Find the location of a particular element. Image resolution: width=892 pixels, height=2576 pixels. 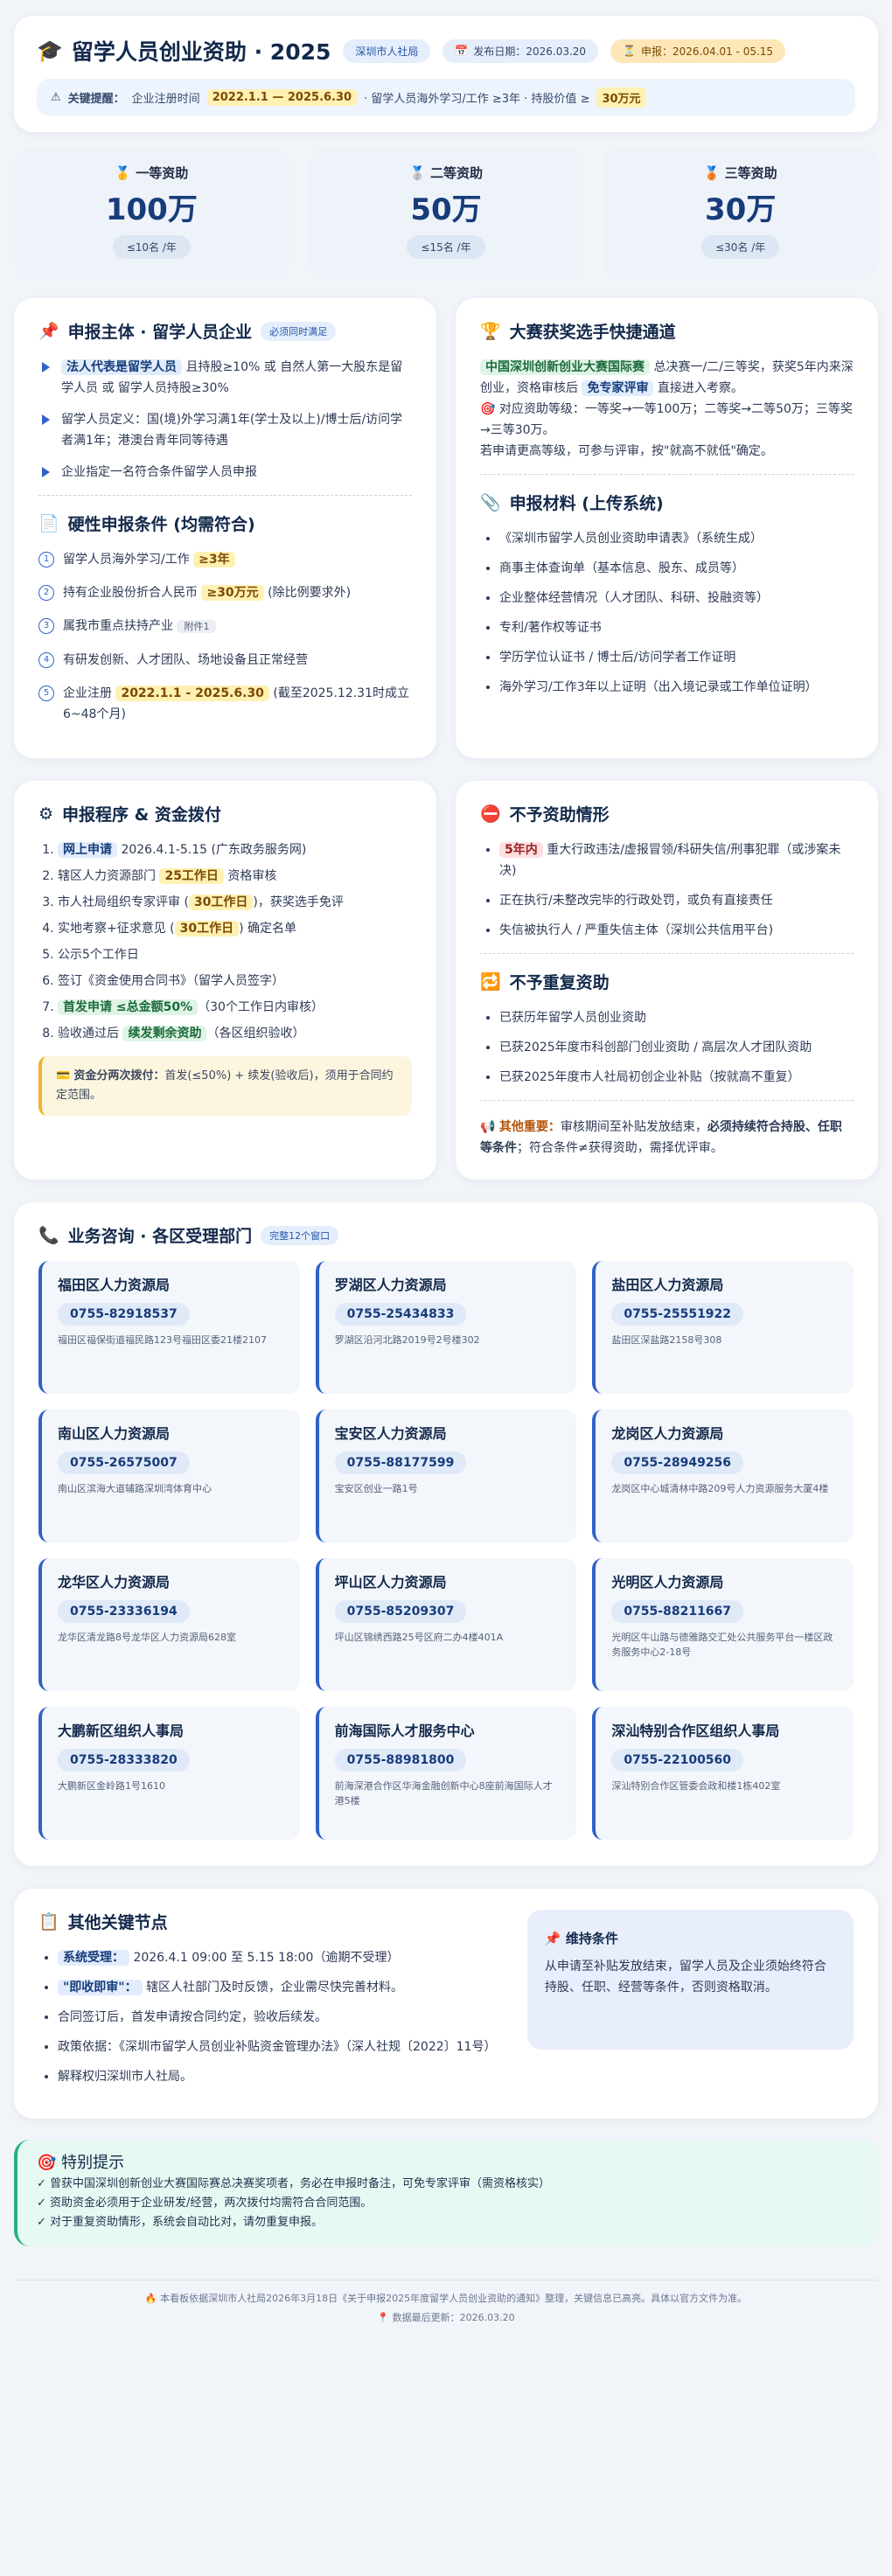

contact-name: 龙岗区人力资源局 is located at coordinates (667, 1433).